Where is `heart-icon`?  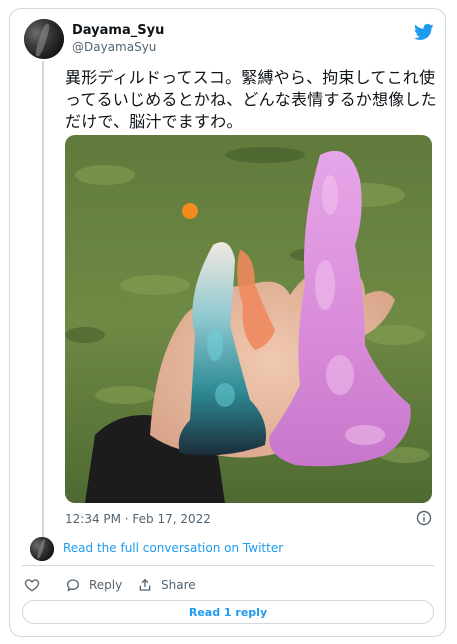
heart-icon is located at coordinates (32, 585).